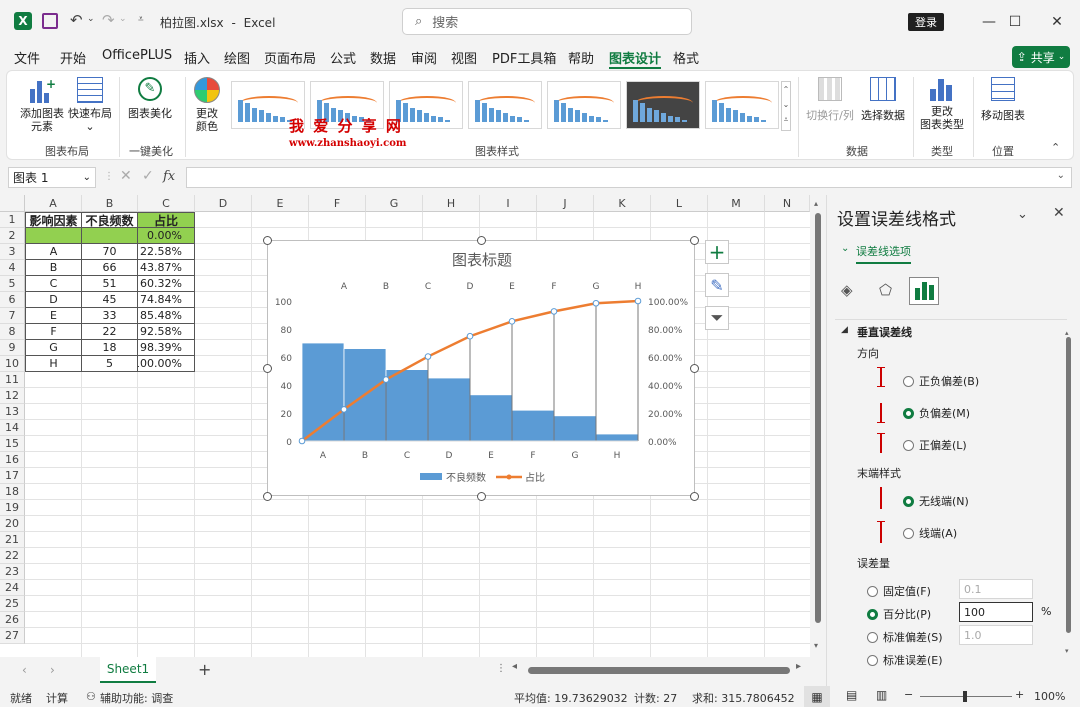 The width and height of the screenshot is (1080, 707). What do you see at coordinates (905, 660) in the screenshot?
I see `error-amount-option: 标准误差(E)` at bounding box center [905, 660].